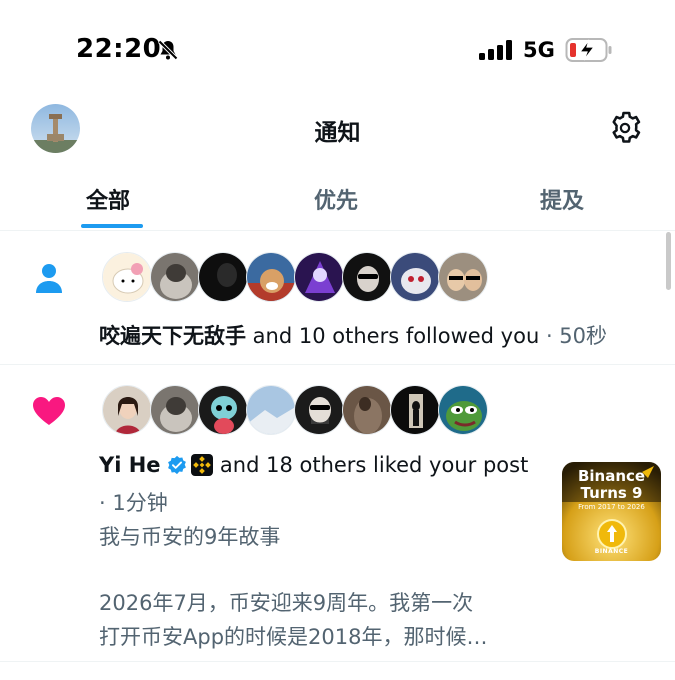 Image resolution: width=675 pixels, height=680 pixels. Describe the element at coordinates (611, 484) in the screenshot. I see `thumbnail-title: Binance Turns 9` at that location.